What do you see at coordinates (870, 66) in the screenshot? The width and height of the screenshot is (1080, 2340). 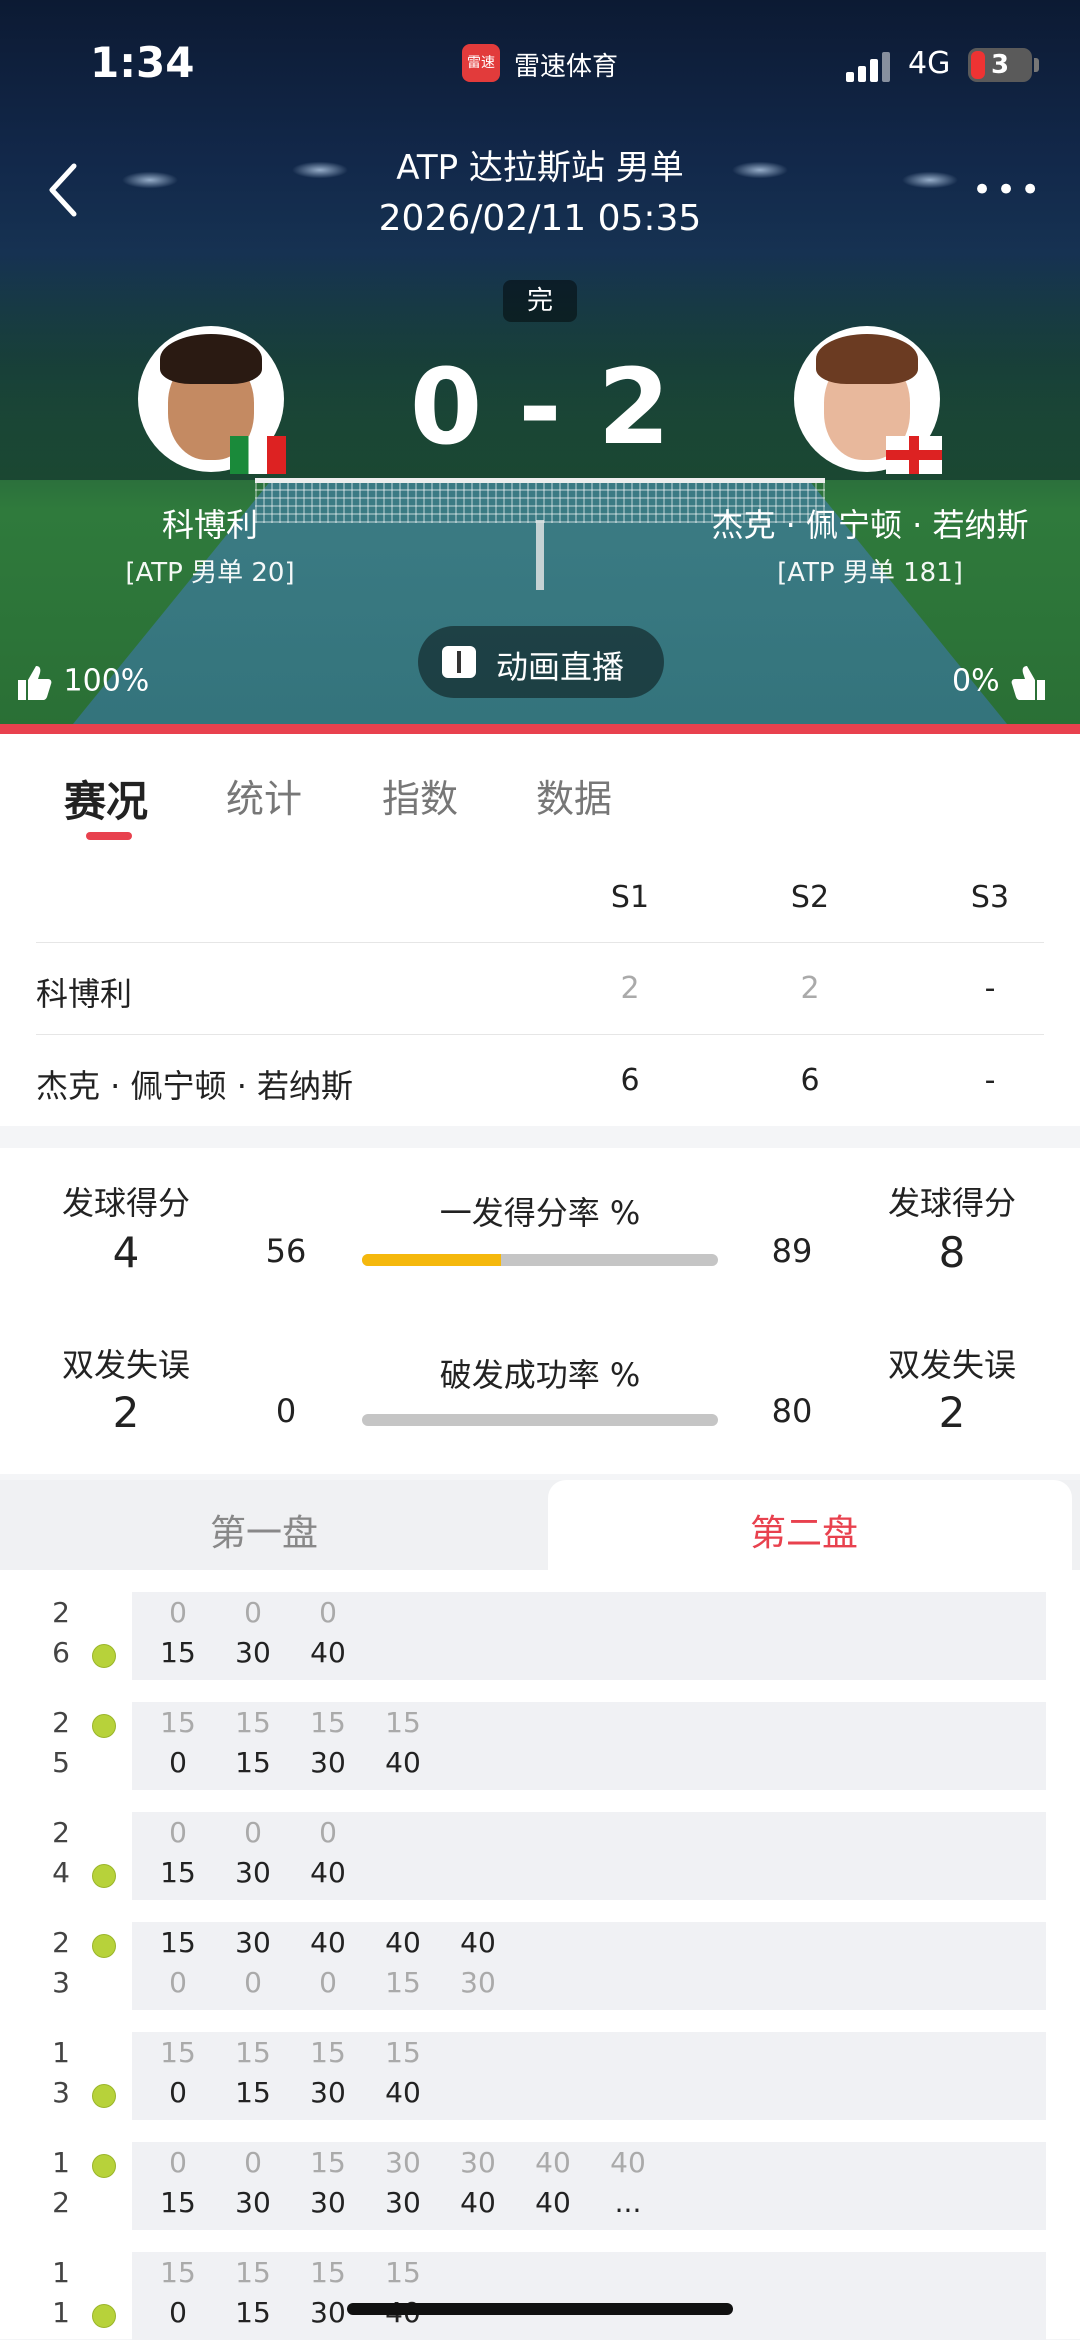 I see `signal-icon` at bounding box center [870, 66].